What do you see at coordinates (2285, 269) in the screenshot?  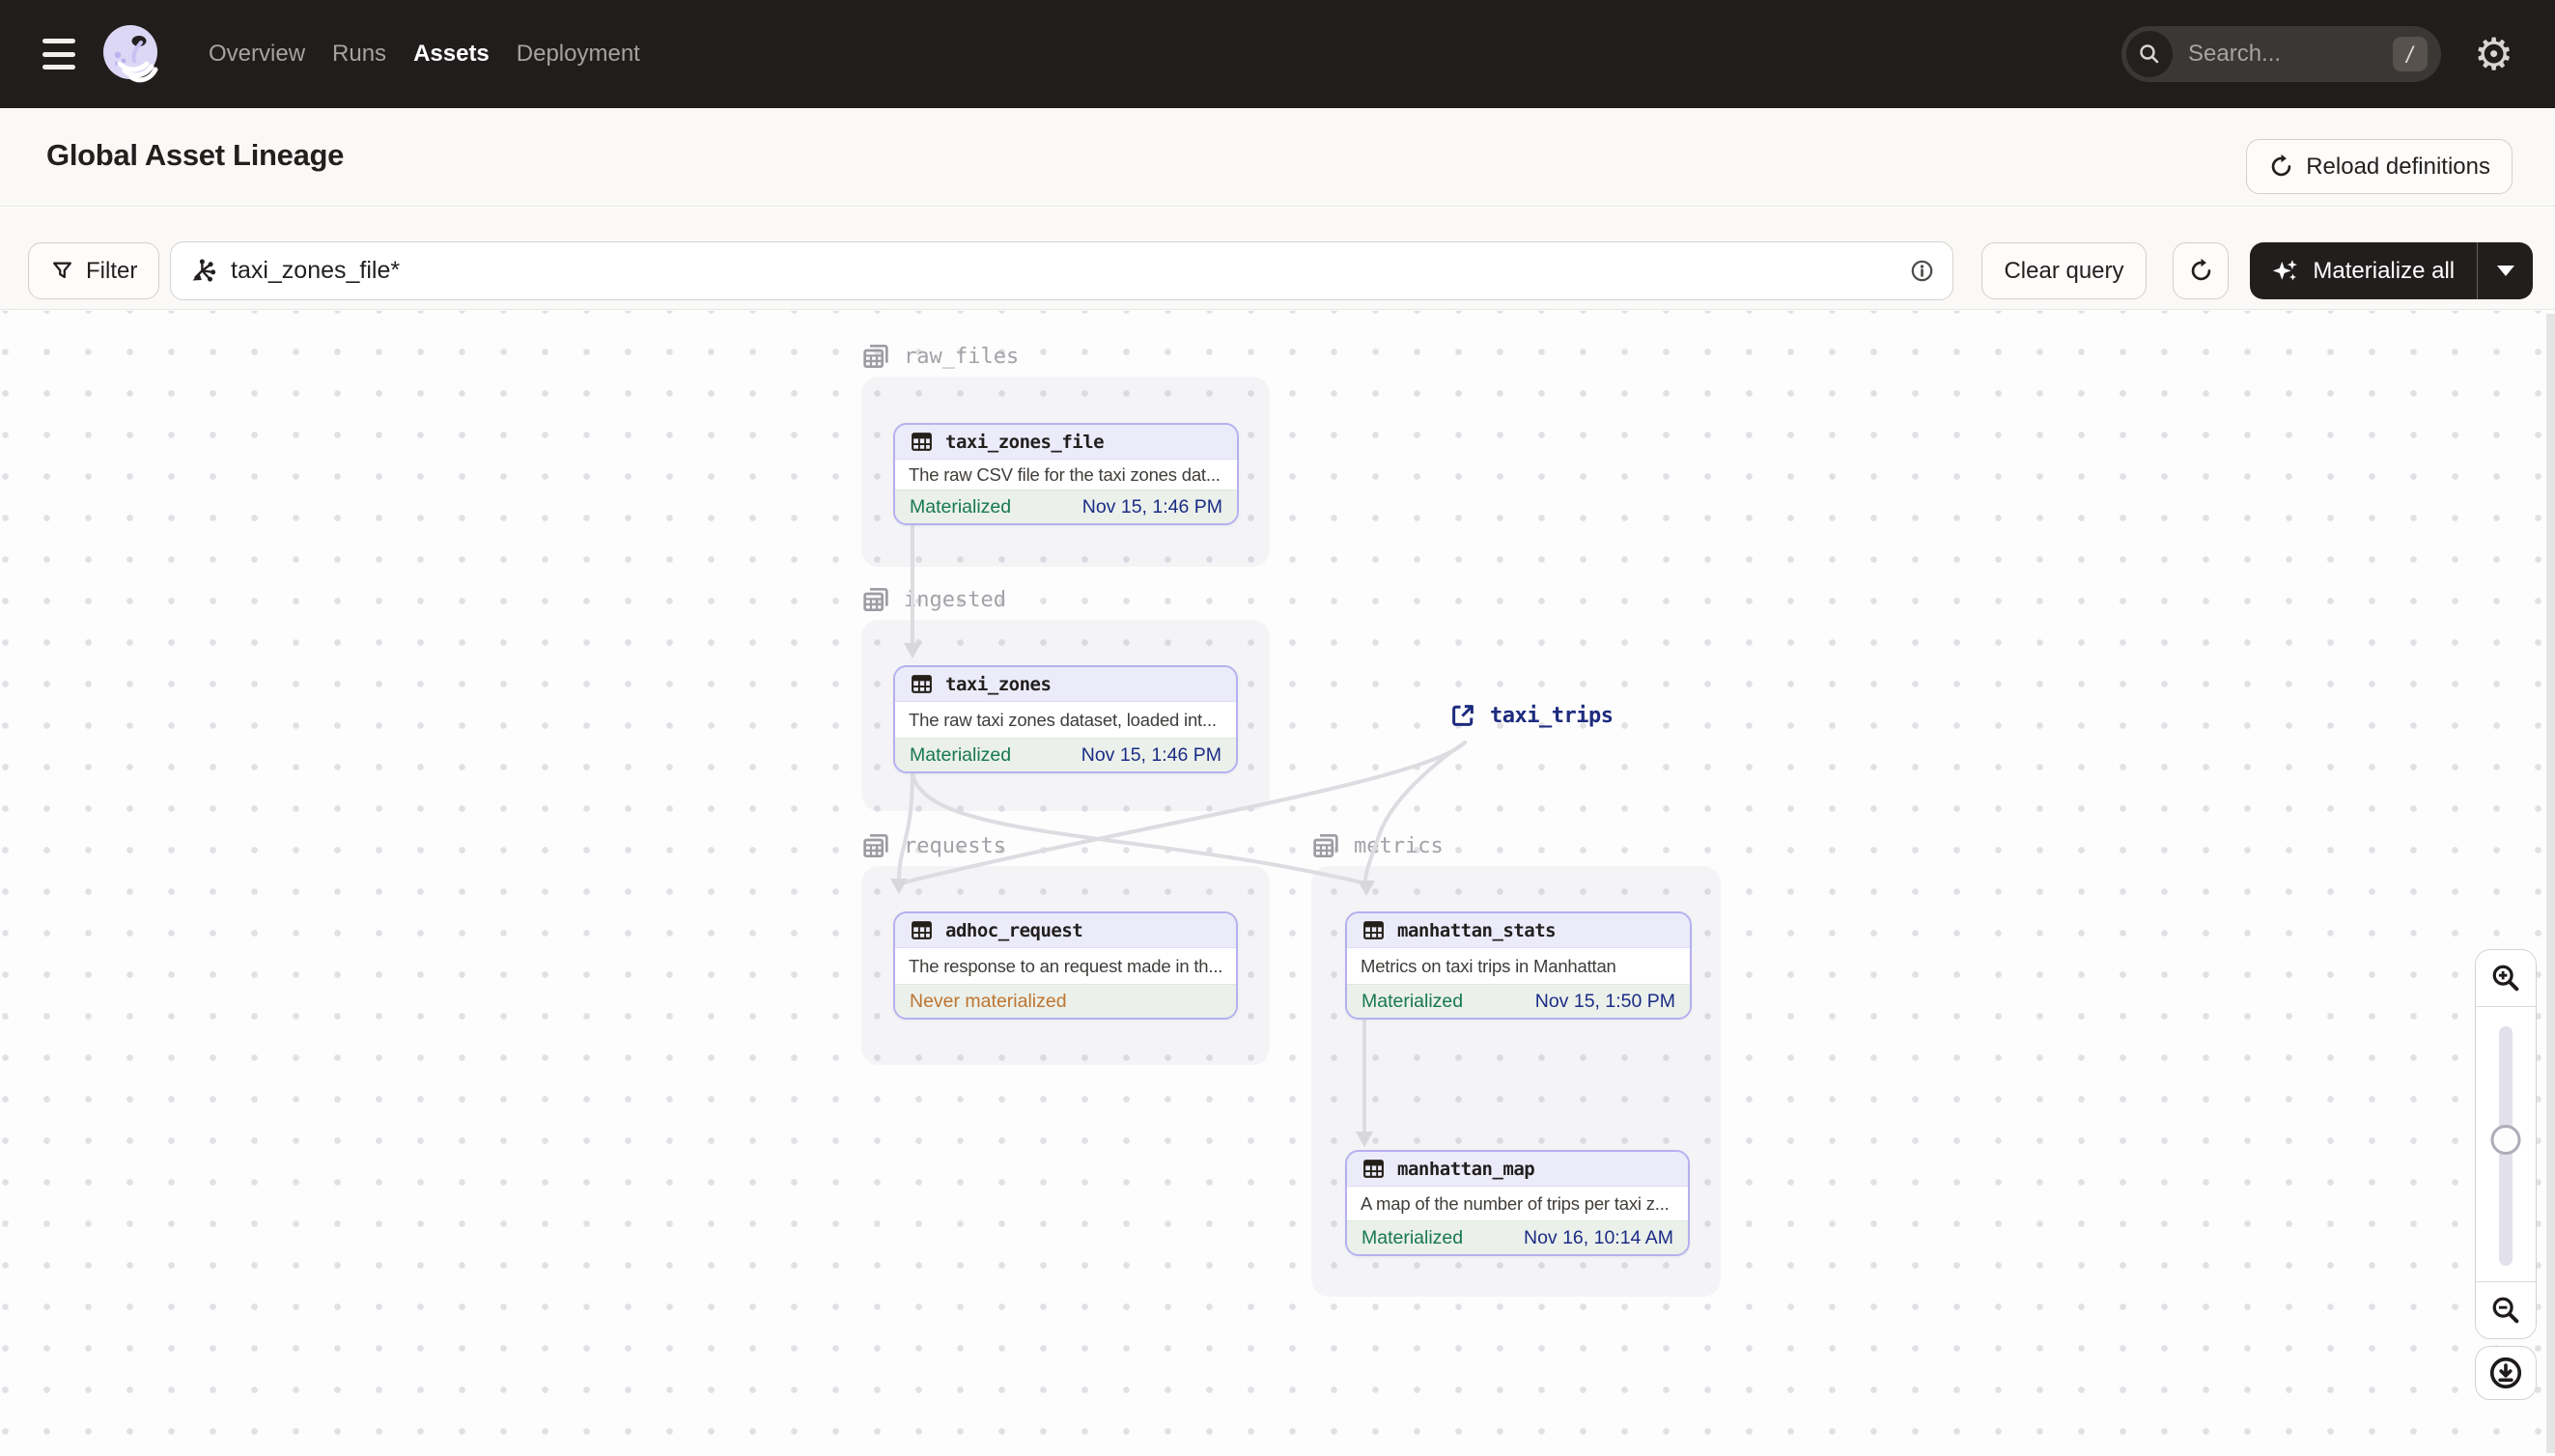 I see `sparkle-icon` at bounding box center [2285, 269].